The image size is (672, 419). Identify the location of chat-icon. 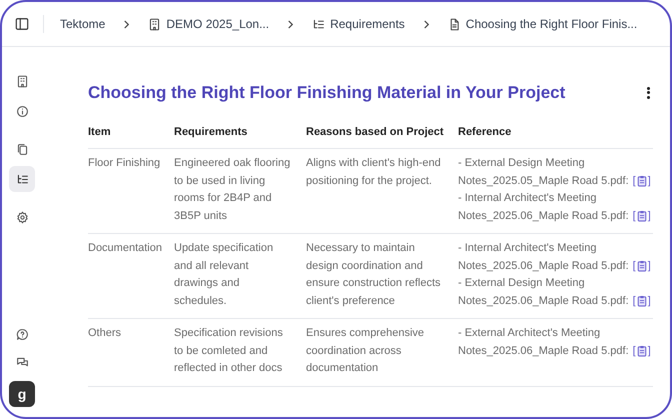
(22, 362).